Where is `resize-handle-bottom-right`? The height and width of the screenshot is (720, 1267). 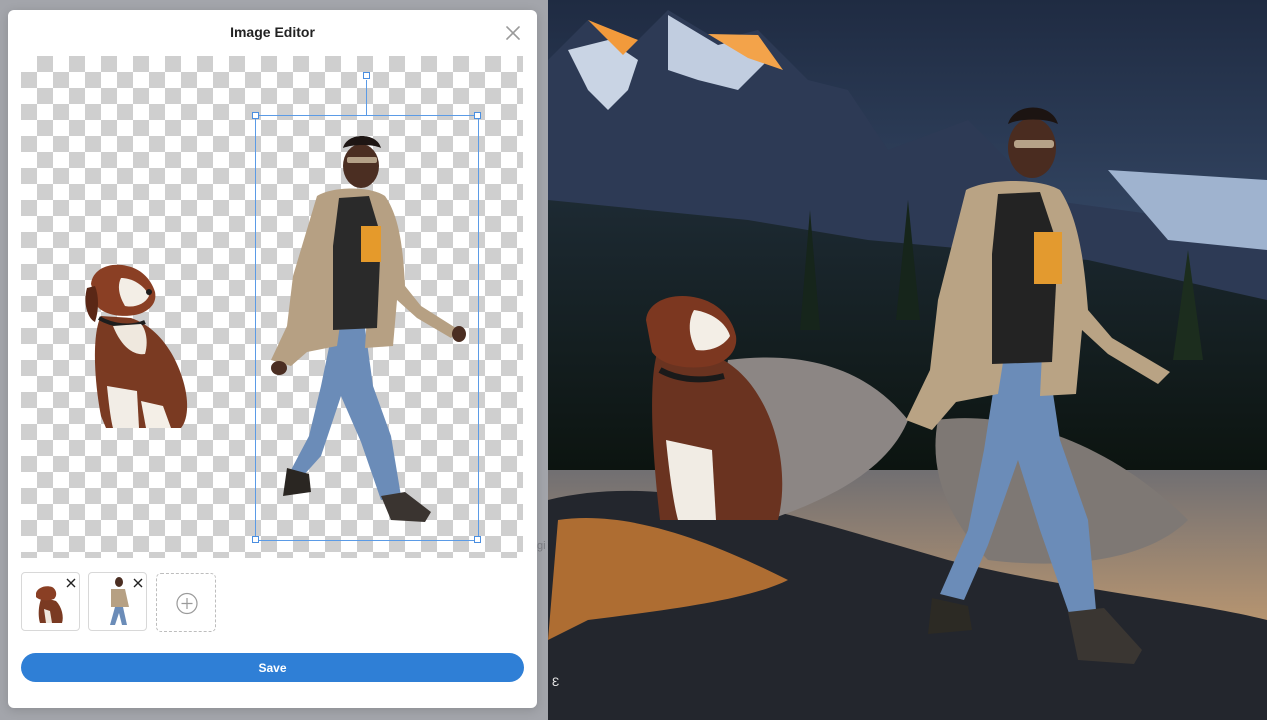
resize-handle-bottom-right is located at coordinates (477, 539).